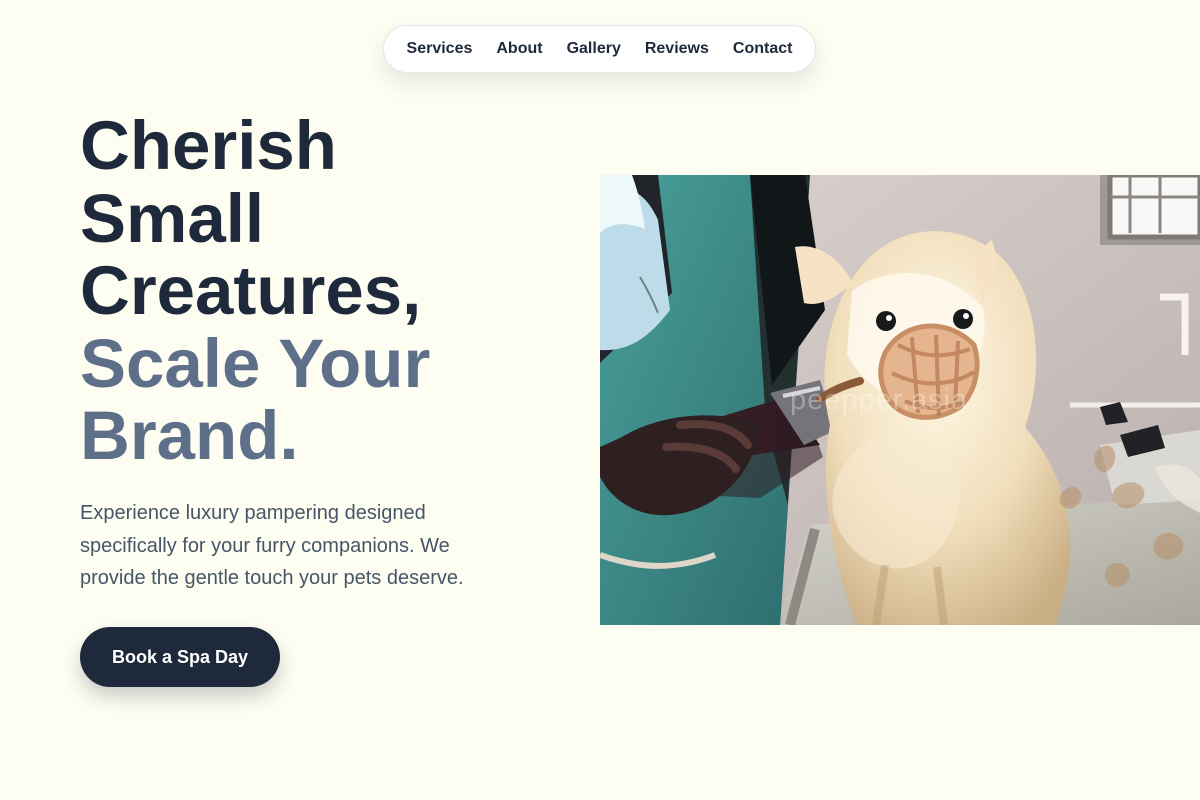  I want to click on nav-link-reviews: Reviews, so click(677, 49).